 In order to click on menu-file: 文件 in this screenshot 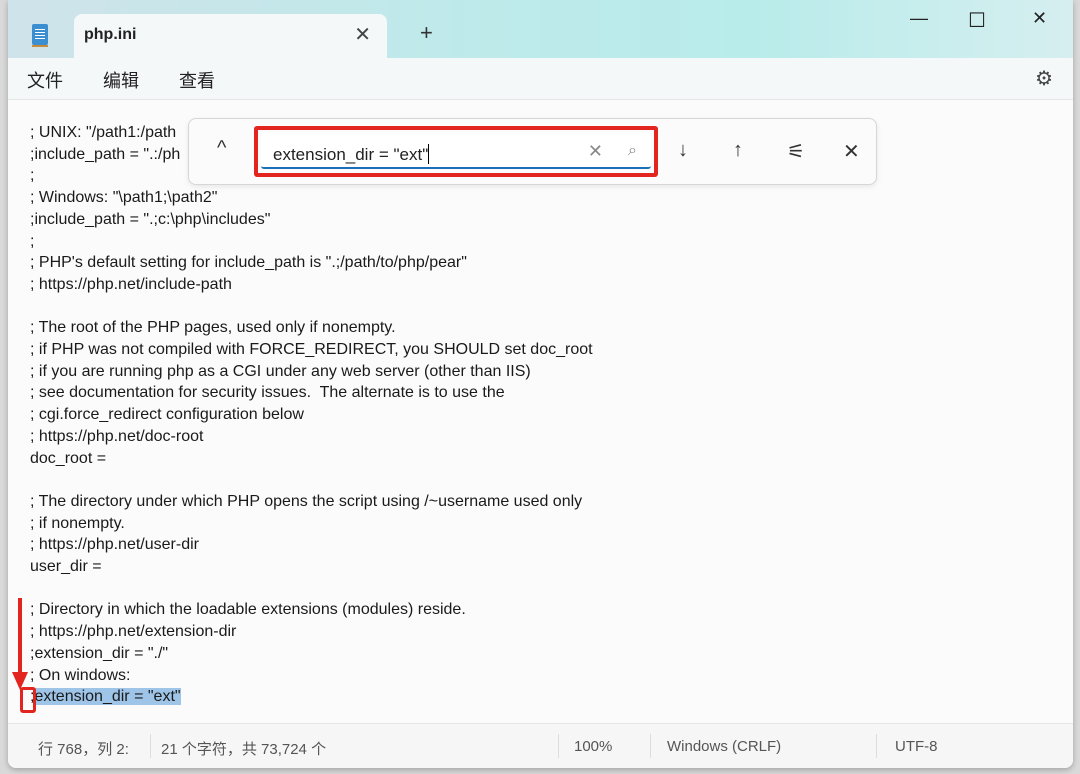, I will do `click(45, 80)`.